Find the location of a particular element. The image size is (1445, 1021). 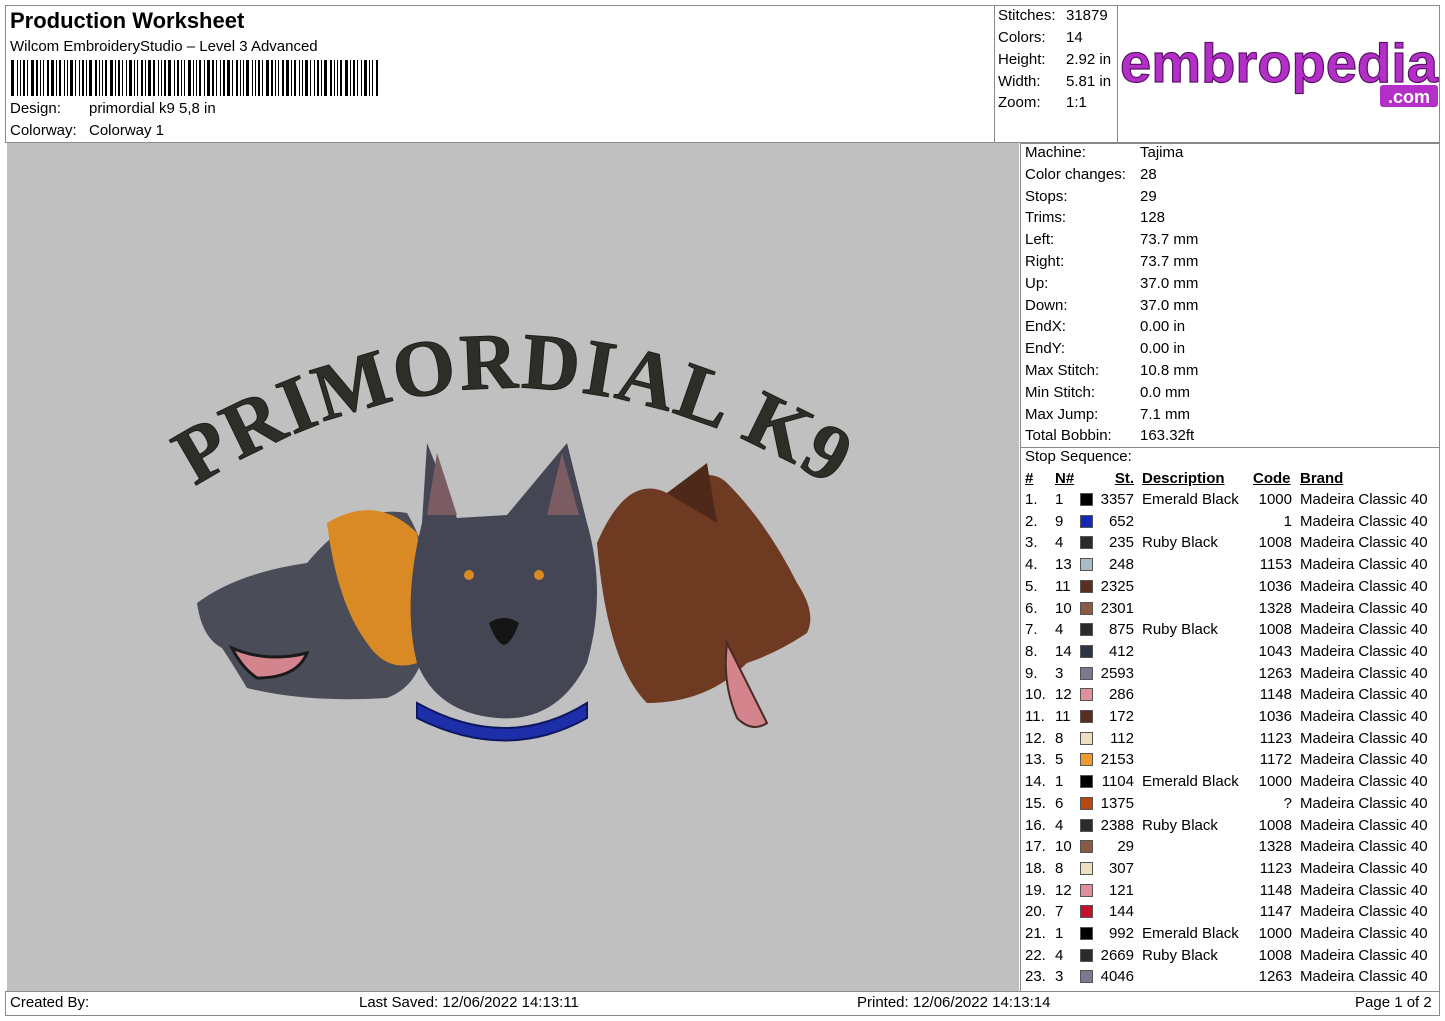

stop-stitches: 112 is located at coordinates (1122, 738).